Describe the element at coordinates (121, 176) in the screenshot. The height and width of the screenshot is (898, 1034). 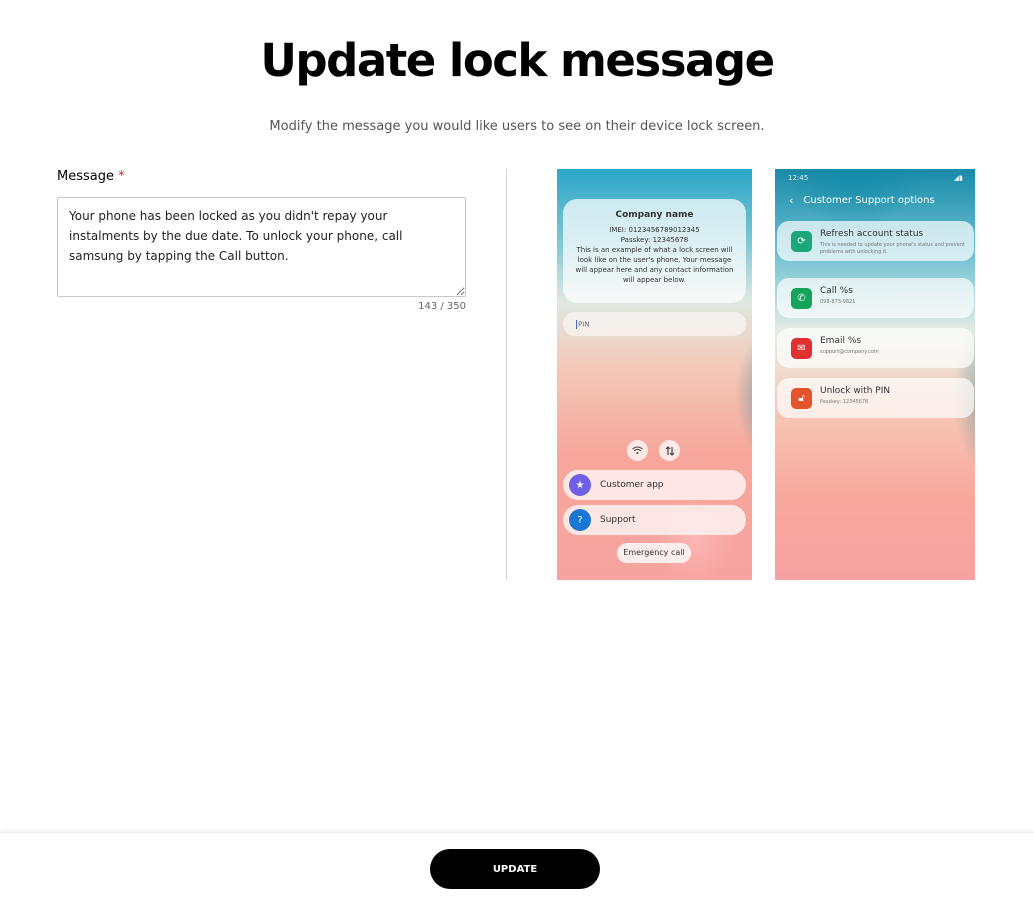
I see `required-asterisk: *` at that location.